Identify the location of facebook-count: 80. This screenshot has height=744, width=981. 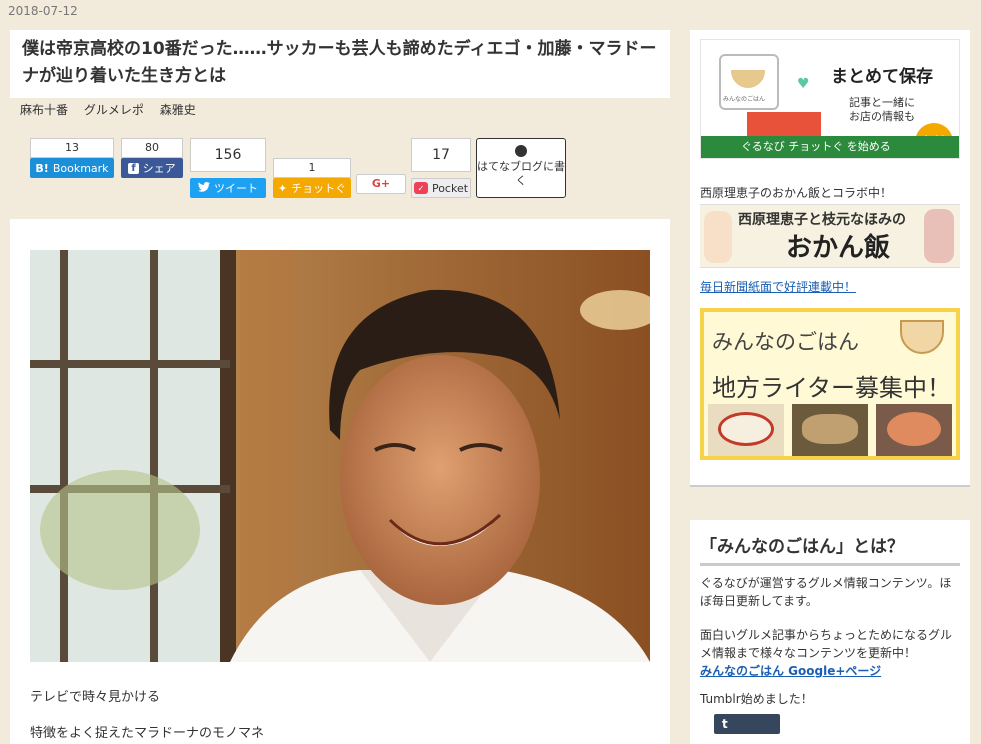
(152, 148).